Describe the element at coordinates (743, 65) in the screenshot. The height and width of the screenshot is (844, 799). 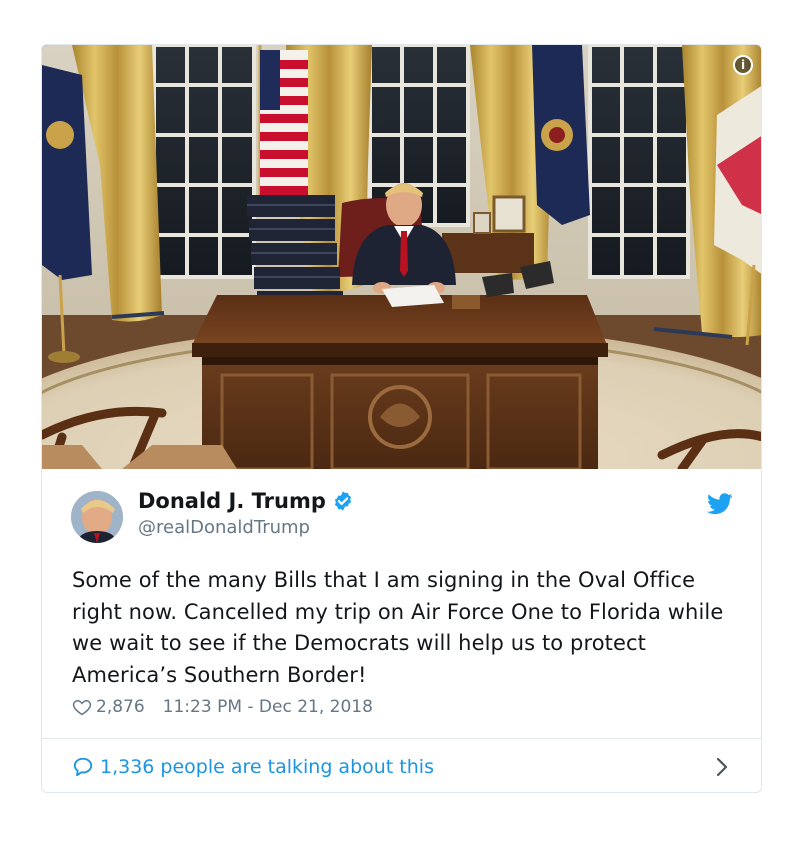
I see `info-icon: i` at that location.